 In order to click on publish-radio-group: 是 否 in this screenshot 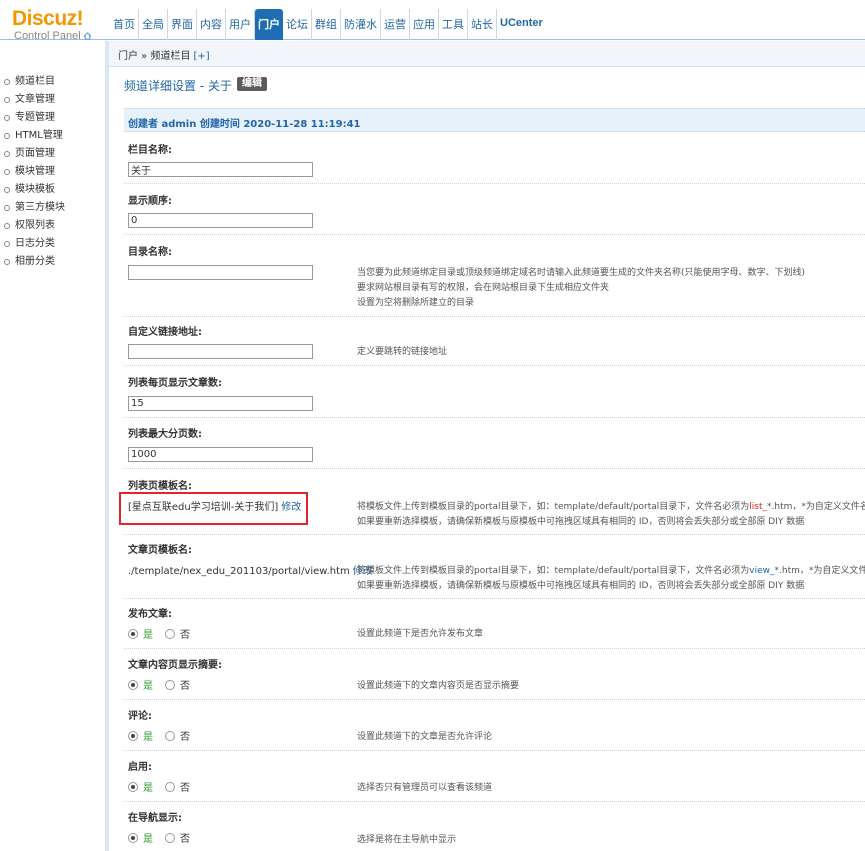, I will do `click(159, 633)`.